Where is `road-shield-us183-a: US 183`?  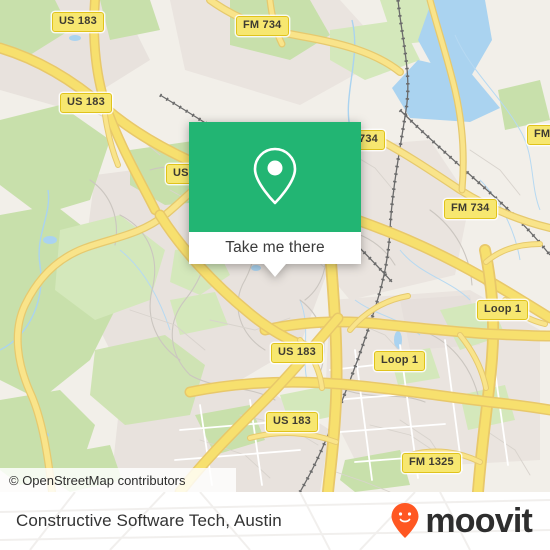 road-shield-us183-a: US 183 is located at coordinates (78, 22).